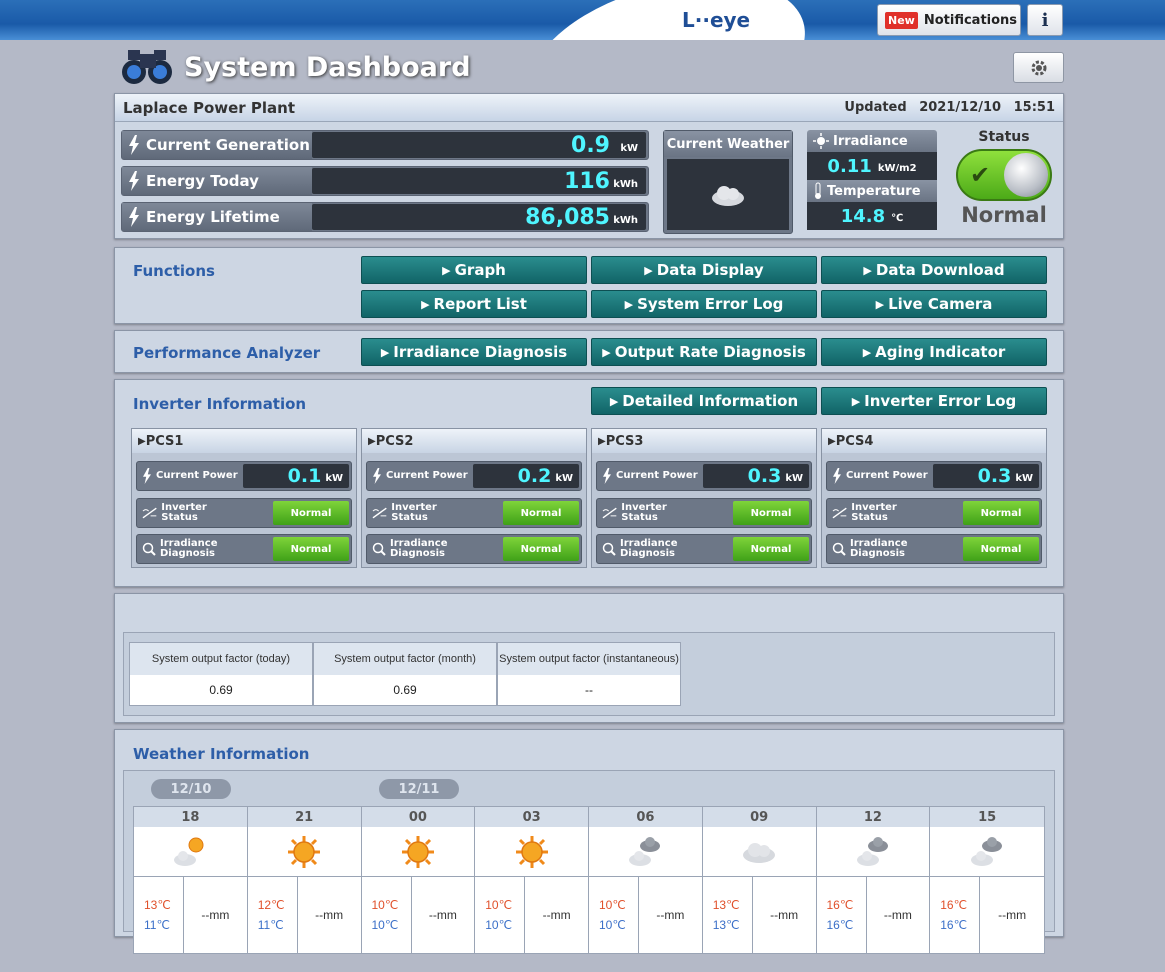 The image size is (1165, 972). I want to click on inverter-status-label: Inverter Status, so click(184, 512).